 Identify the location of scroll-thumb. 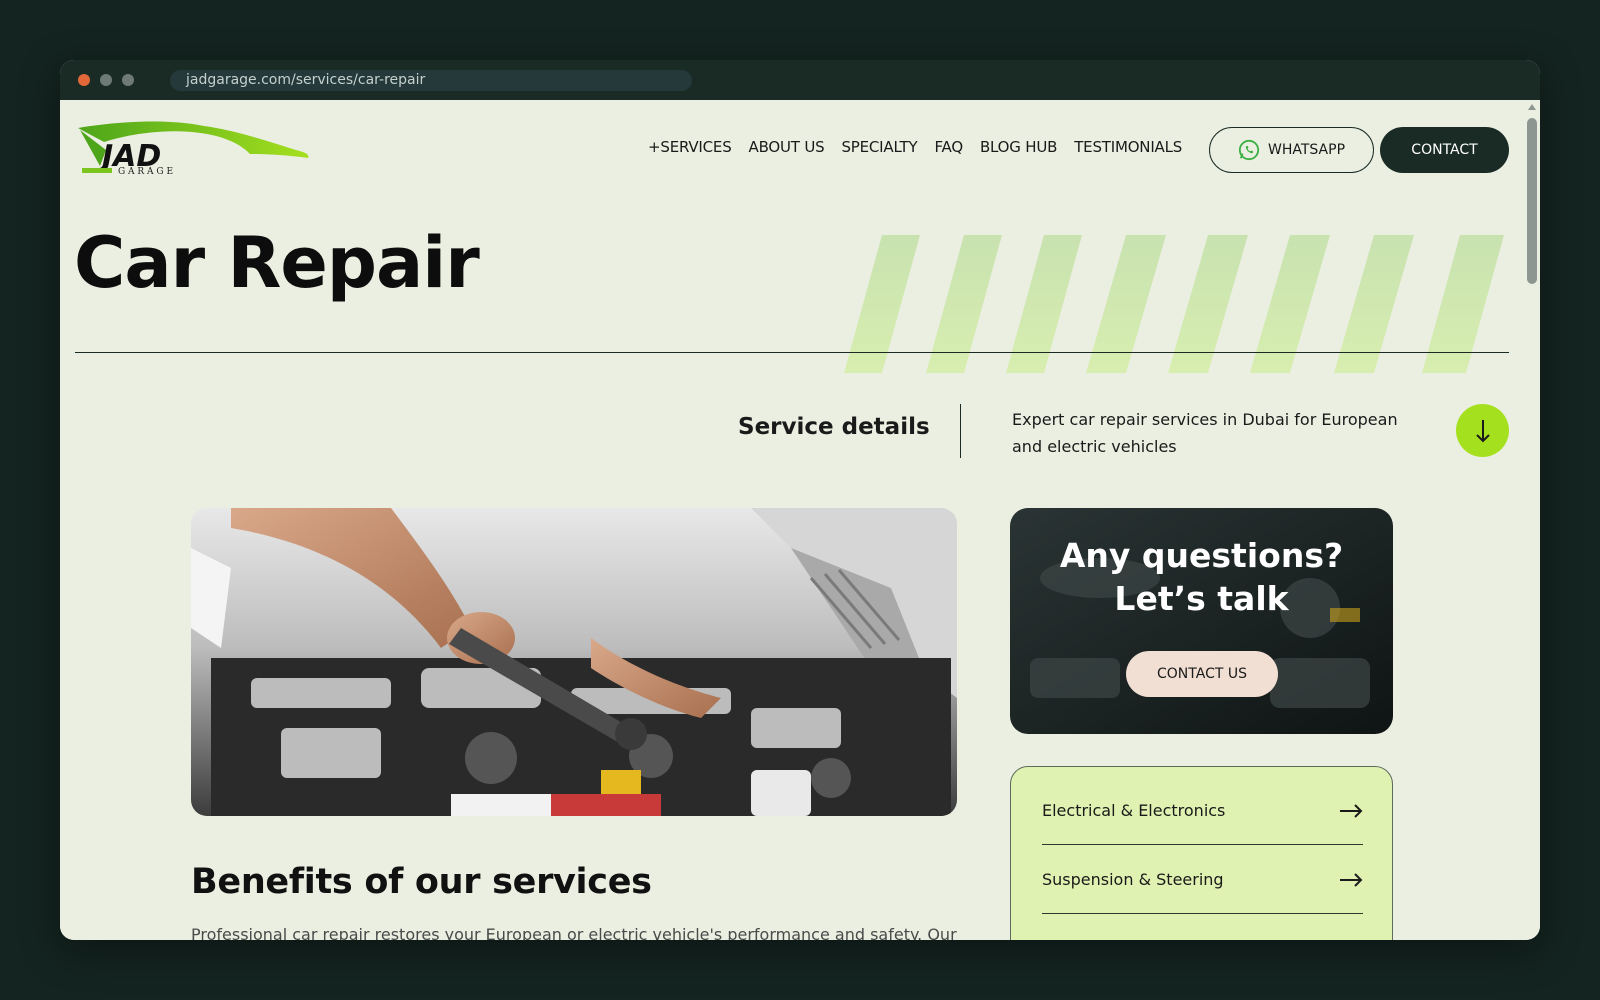
(1532, 201).